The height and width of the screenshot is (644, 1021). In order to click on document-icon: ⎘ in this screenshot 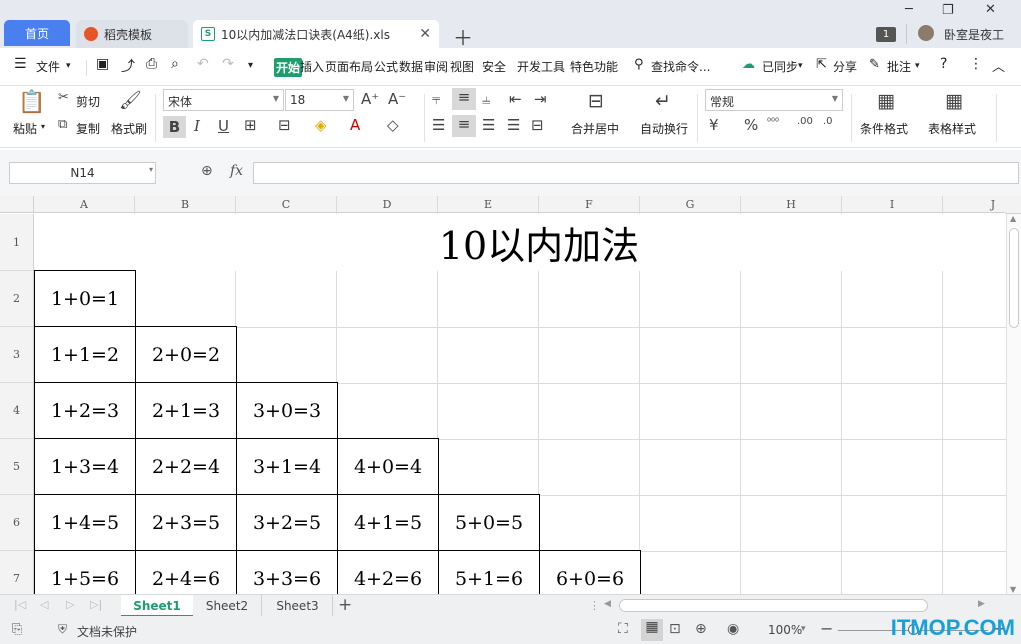, I will do `click(17, 629)`.